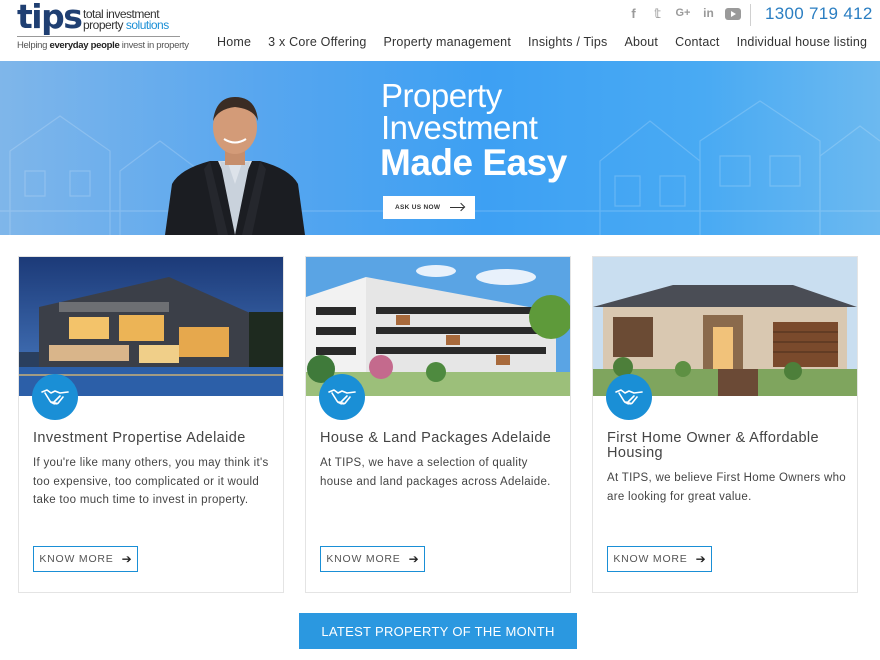 The image size is (880, 660). I want to click on ask-us-now-button: ASK US NOW, so click(429, 207).